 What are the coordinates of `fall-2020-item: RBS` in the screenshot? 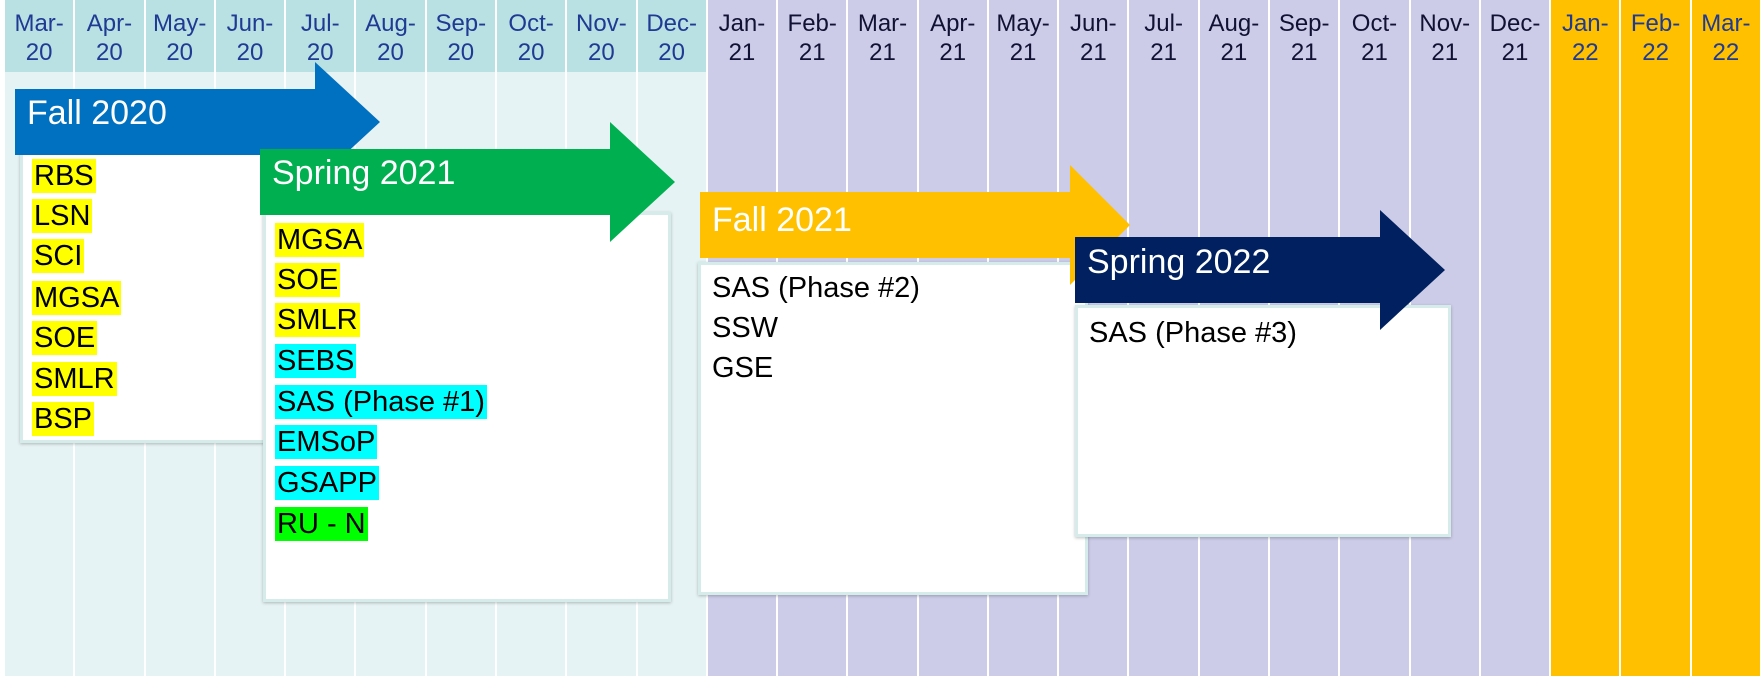 It's located at (64, 176).